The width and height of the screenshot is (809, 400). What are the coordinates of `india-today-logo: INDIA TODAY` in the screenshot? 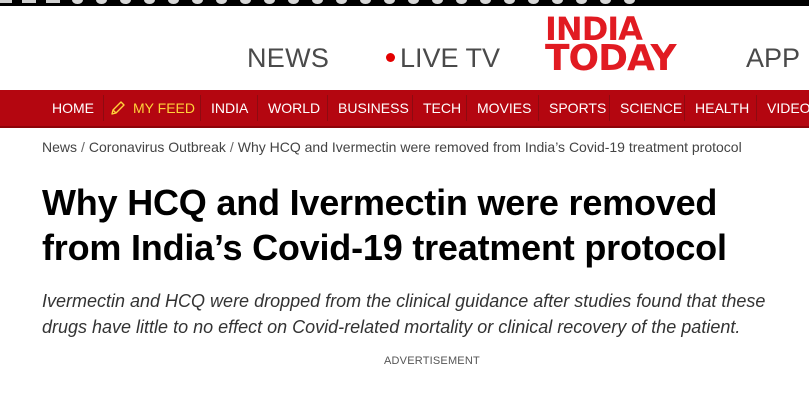 It's located at (617, 46).